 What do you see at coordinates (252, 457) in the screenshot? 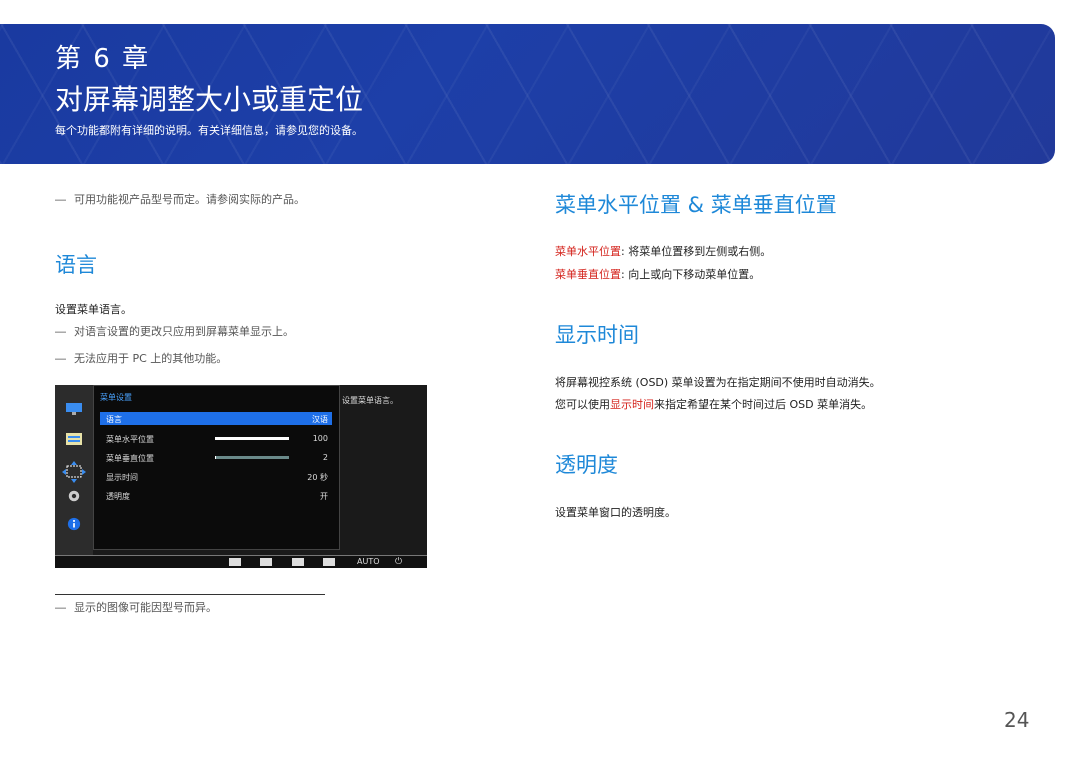
I see `v-position-slider` at bounding box center [252, 457].